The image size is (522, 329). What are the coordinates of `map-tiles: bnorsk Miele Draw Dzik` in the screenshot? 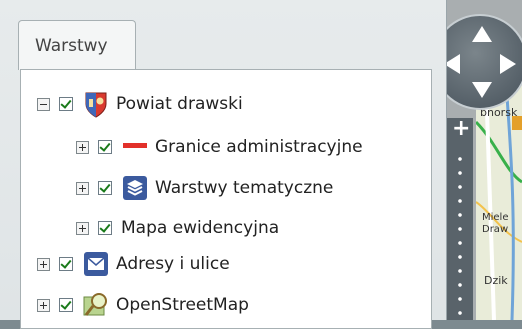 It's located at (499, 201).